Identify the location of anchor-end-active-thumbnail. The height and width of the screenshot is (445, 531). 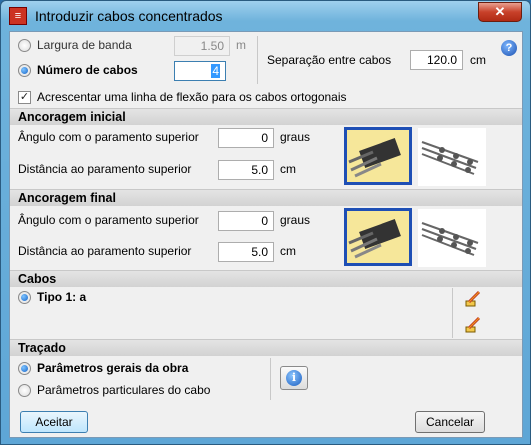
(378, 237).